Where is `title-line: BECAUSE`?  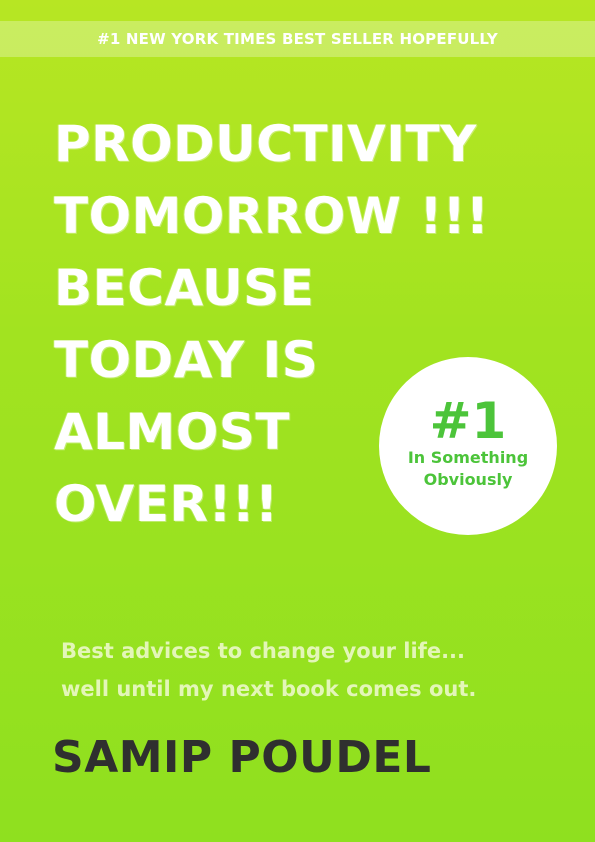 title-line: BECAUSE is located at coordinates (184, 288).